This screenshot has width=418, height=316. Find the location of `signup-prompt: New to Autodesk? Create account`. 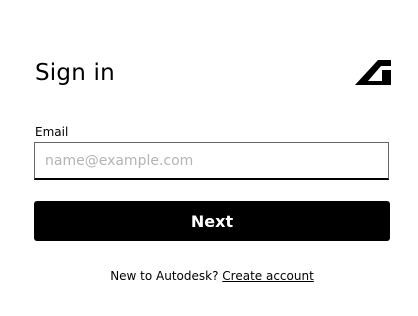

signup-prompt: New to Autodesk? Create account is located at coordinates (209, 276).